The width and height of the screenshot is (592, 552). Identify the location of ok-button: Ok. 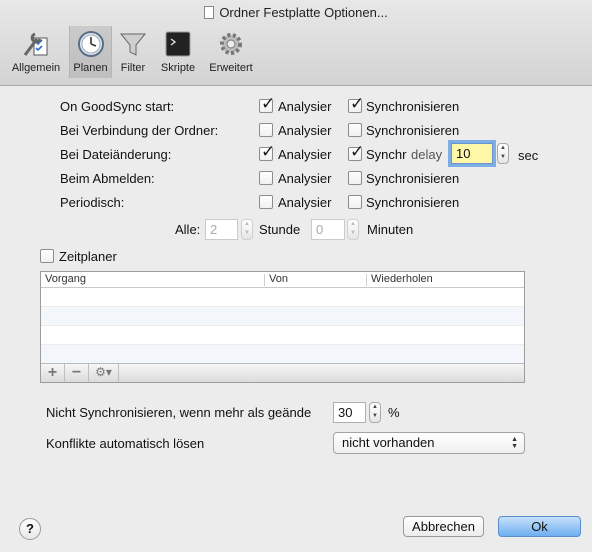
(539, 526).